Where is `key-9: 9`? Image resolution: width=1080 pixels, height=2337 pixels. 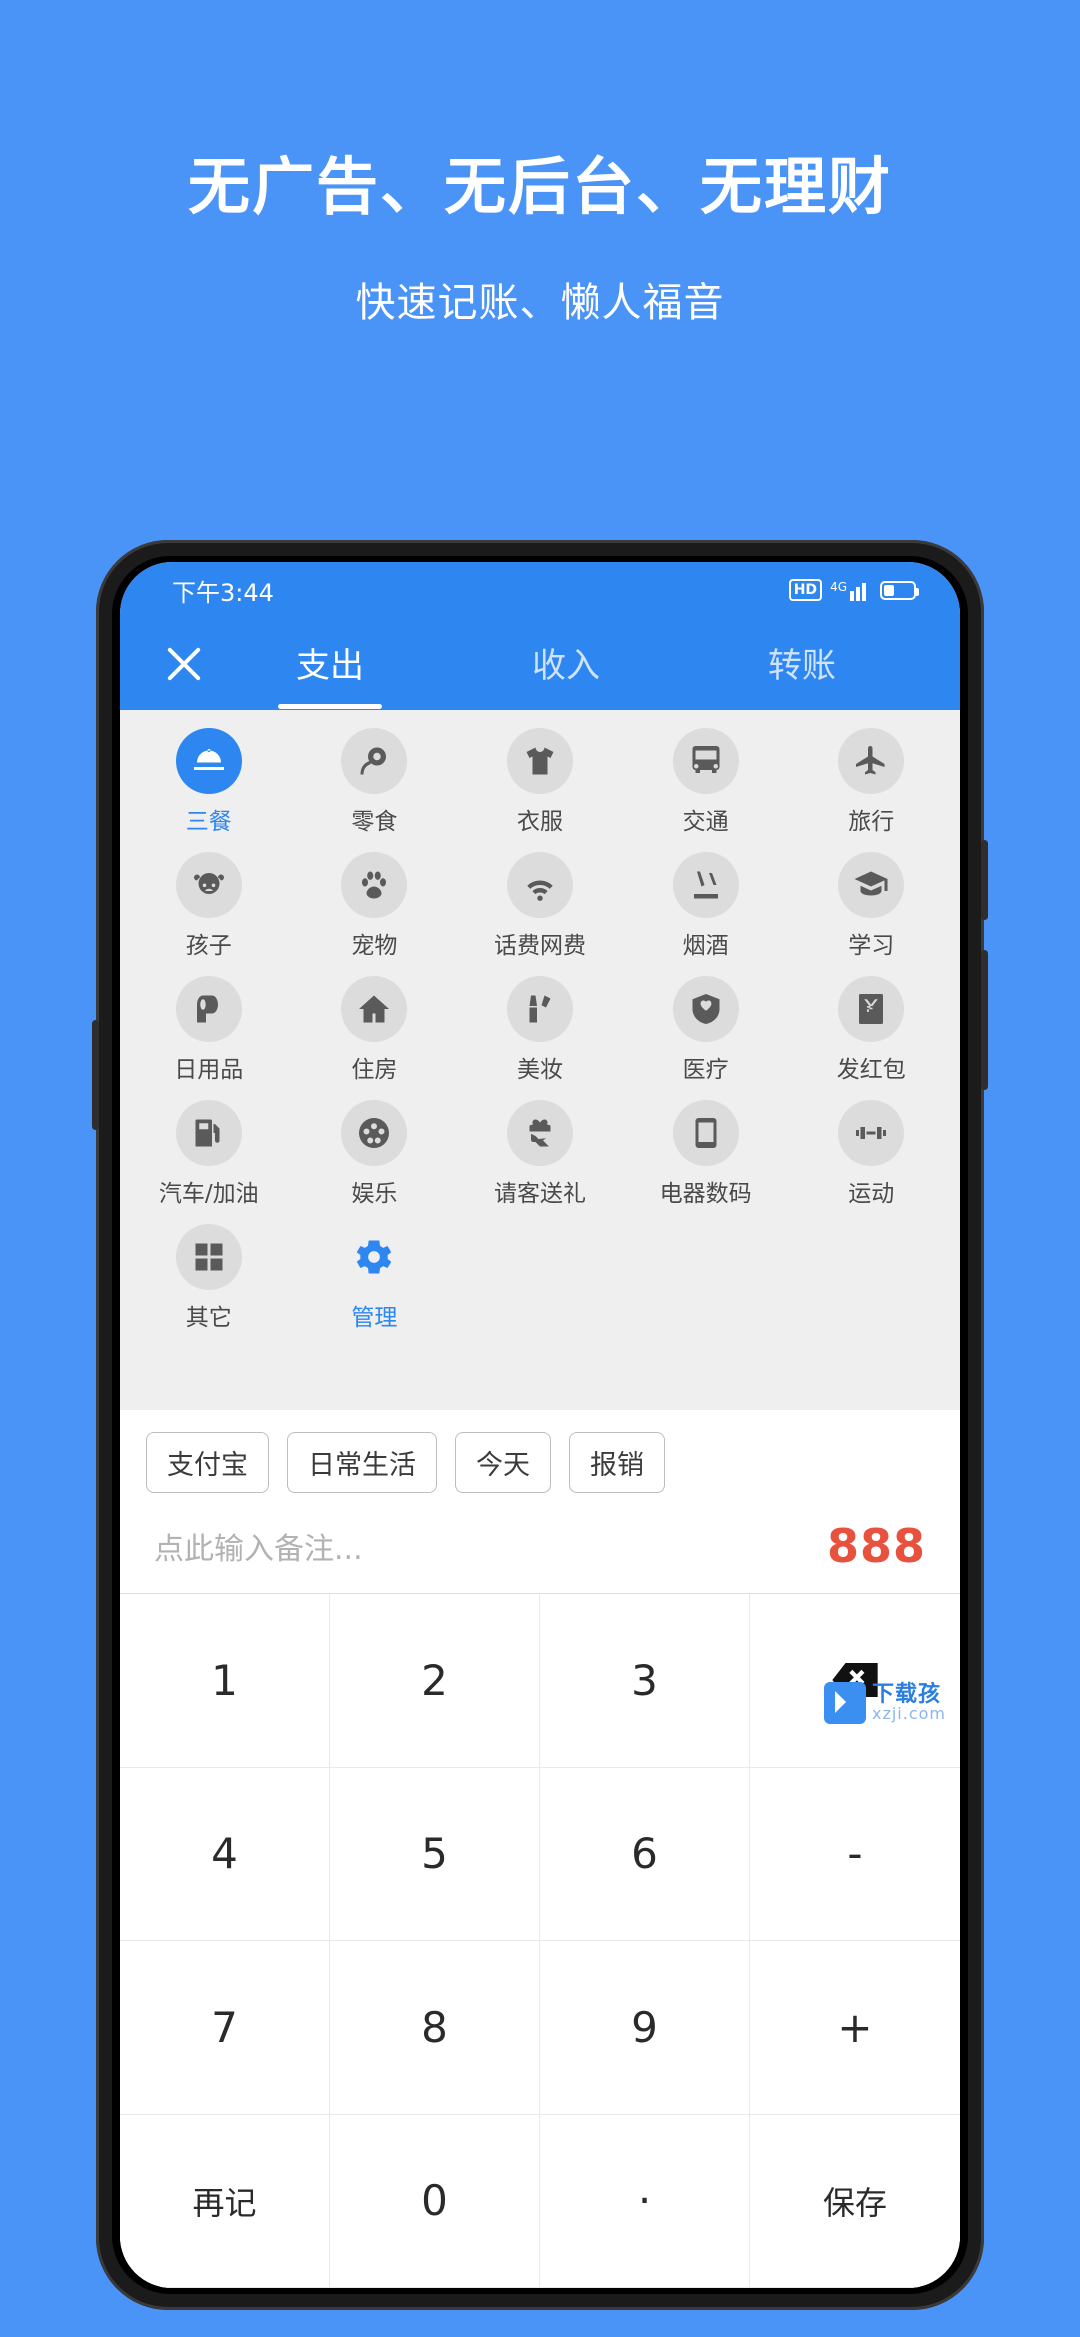
key-9: 9 is located at coordinates (645, 2028).